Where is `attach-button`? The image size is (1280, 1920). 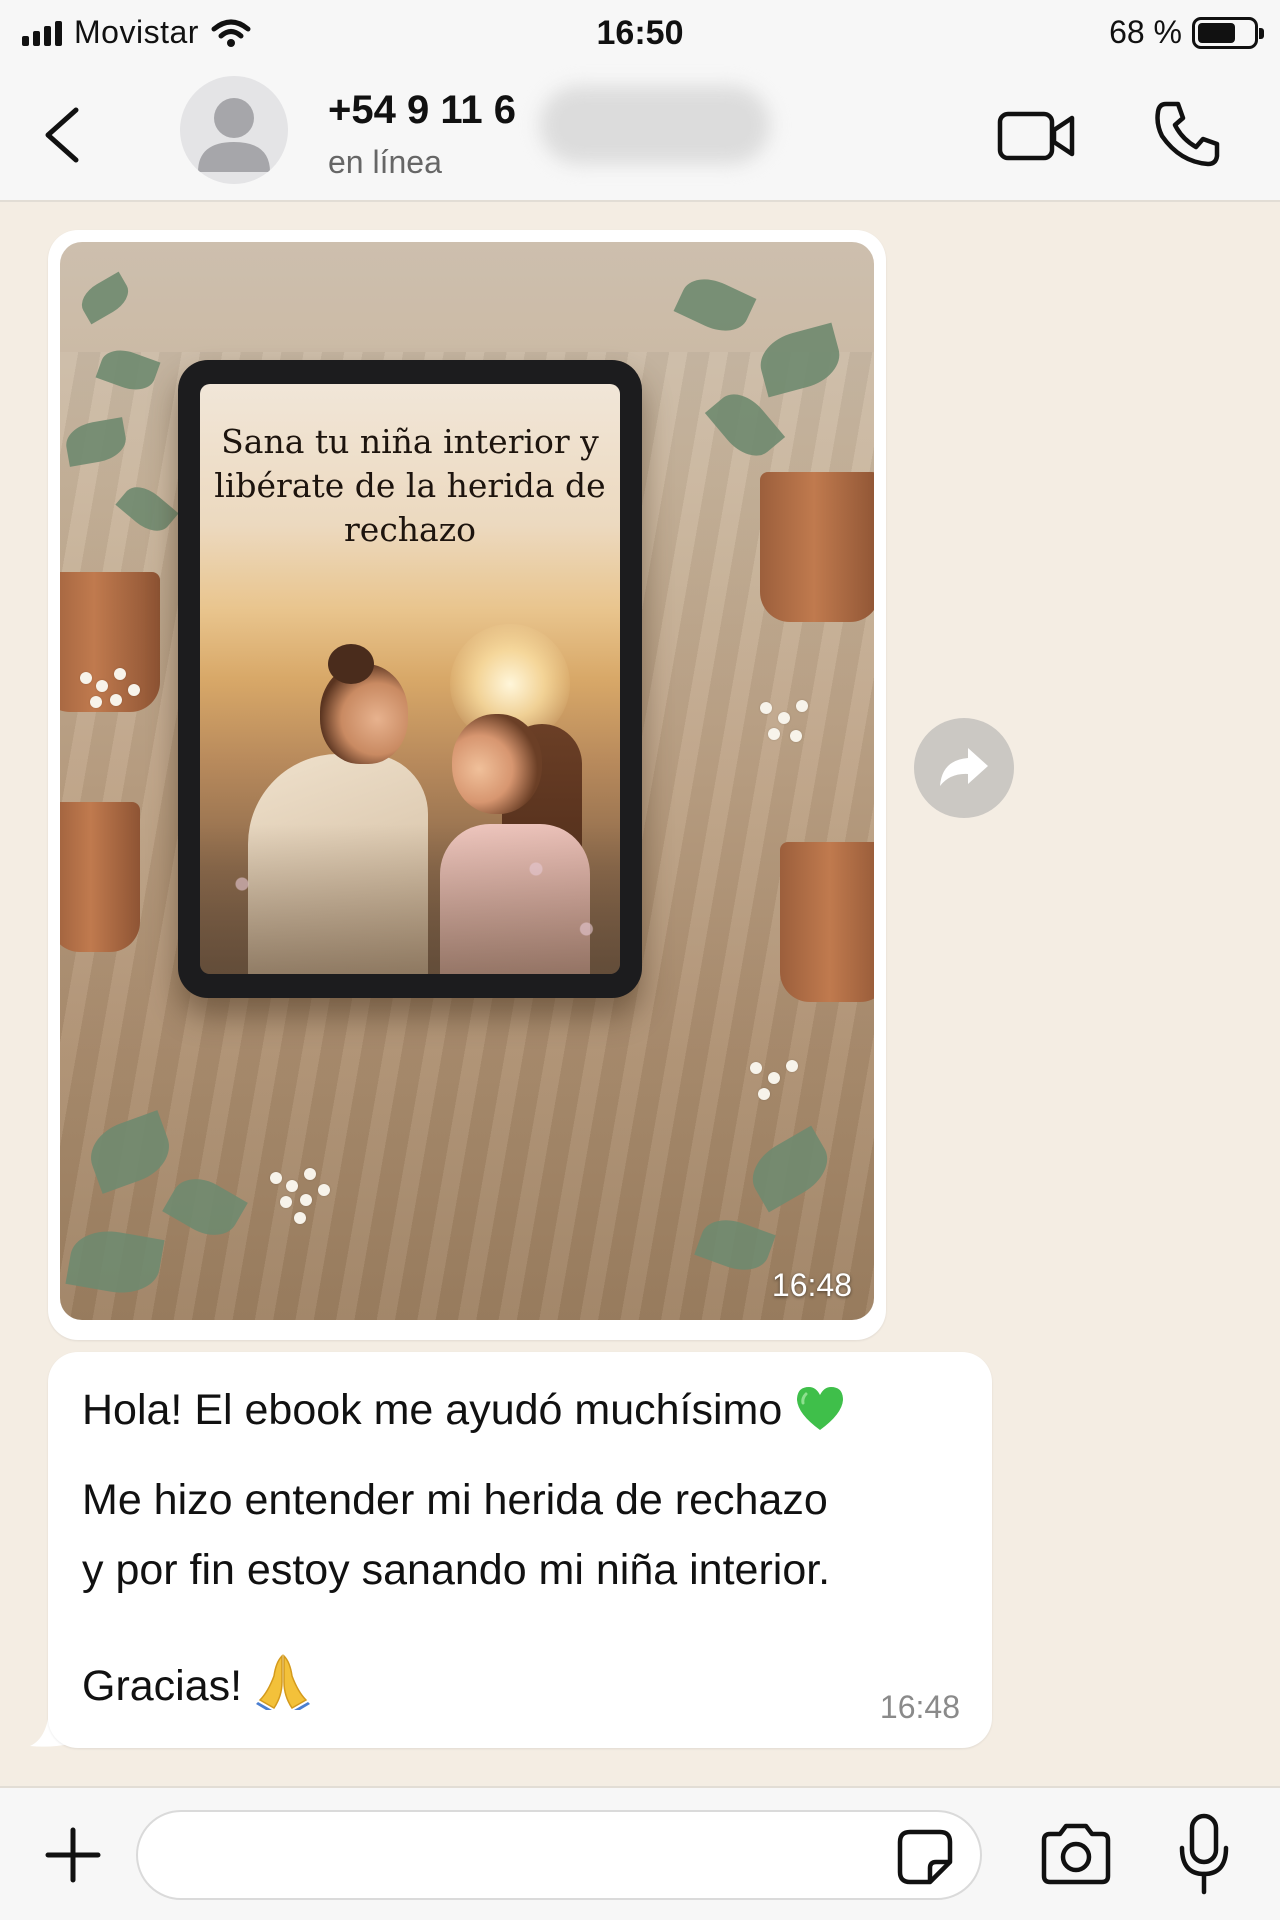 attach-button is located at coordinates (73, 1855).